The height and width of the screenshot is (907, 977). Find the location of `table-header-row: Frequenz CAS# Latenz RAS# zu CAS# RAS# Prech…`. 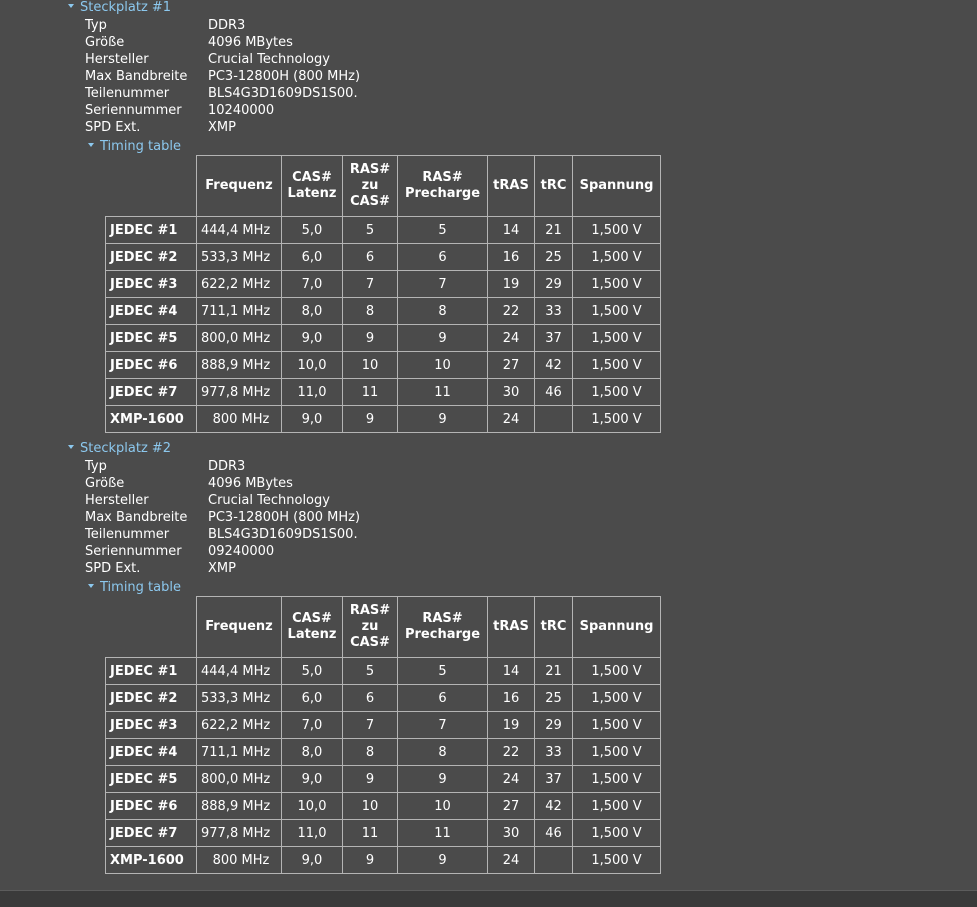

table-header-row: Frequenz CAS# Latenz RAS# zu CAS# RAS# Prech… is located at coordinates (383, 186).